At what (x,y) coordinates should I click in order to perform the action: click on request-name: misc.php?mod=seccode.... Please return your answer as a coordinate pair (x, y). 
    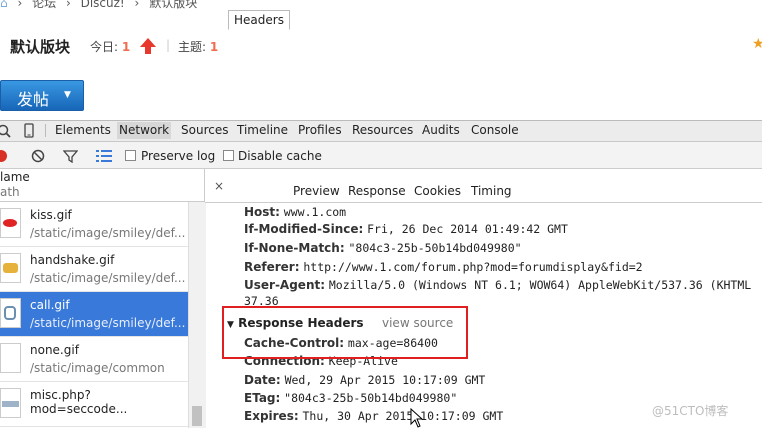
    Looking at the image, I should click on (79, 402).